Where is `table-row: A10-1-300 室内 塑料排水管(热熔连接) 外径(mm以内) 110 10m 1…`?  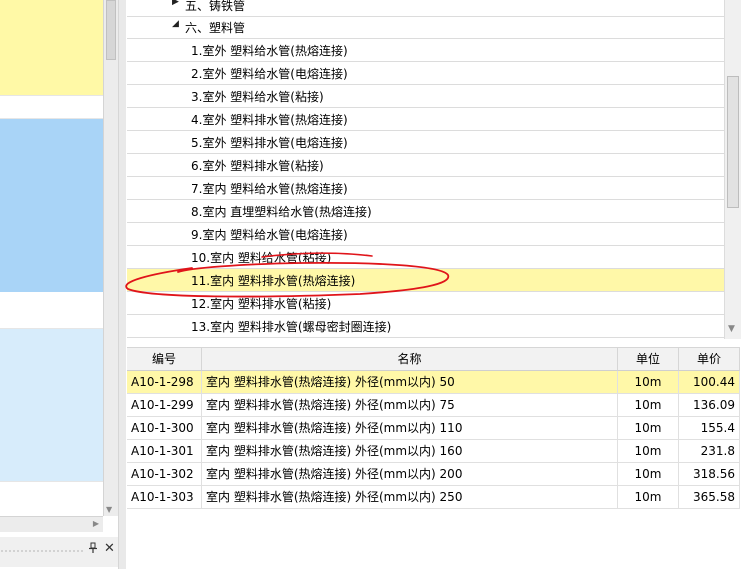 table-row: A10-1-300 室内 塑料排水管(热熔连接) 外径(mm以内) 110 10m 1… is located at coordinates (433, 428).